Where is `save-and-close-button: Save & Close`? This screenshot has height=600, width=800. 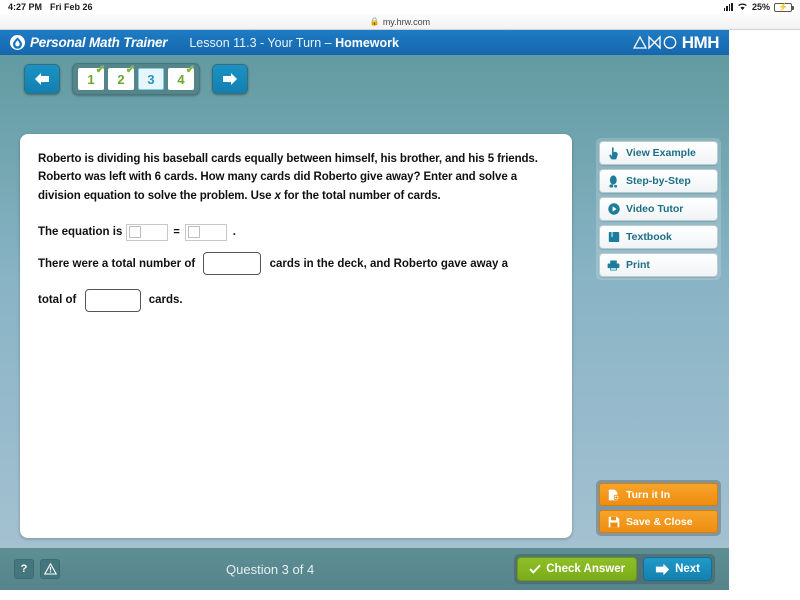
save-and-close-button: Save & Close is located at coordinates (658, 521).